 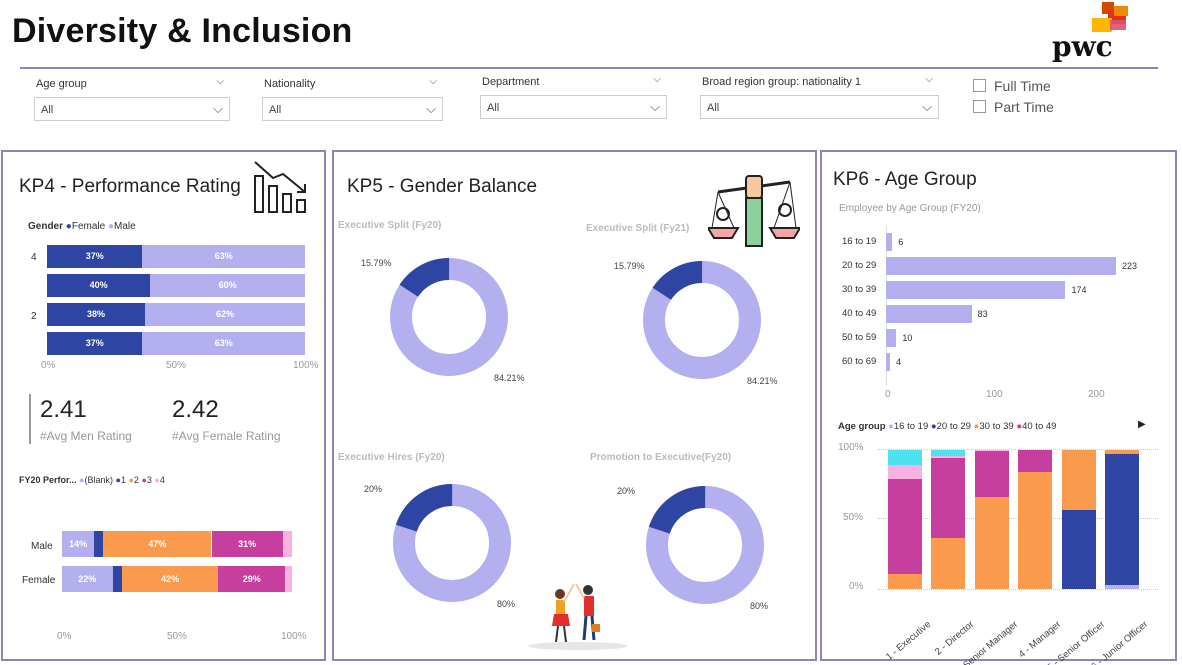 What do you see at coordinates (149, 480) in the screenshot?
I see `legend-item: 3` at bounding box center [149, 480].